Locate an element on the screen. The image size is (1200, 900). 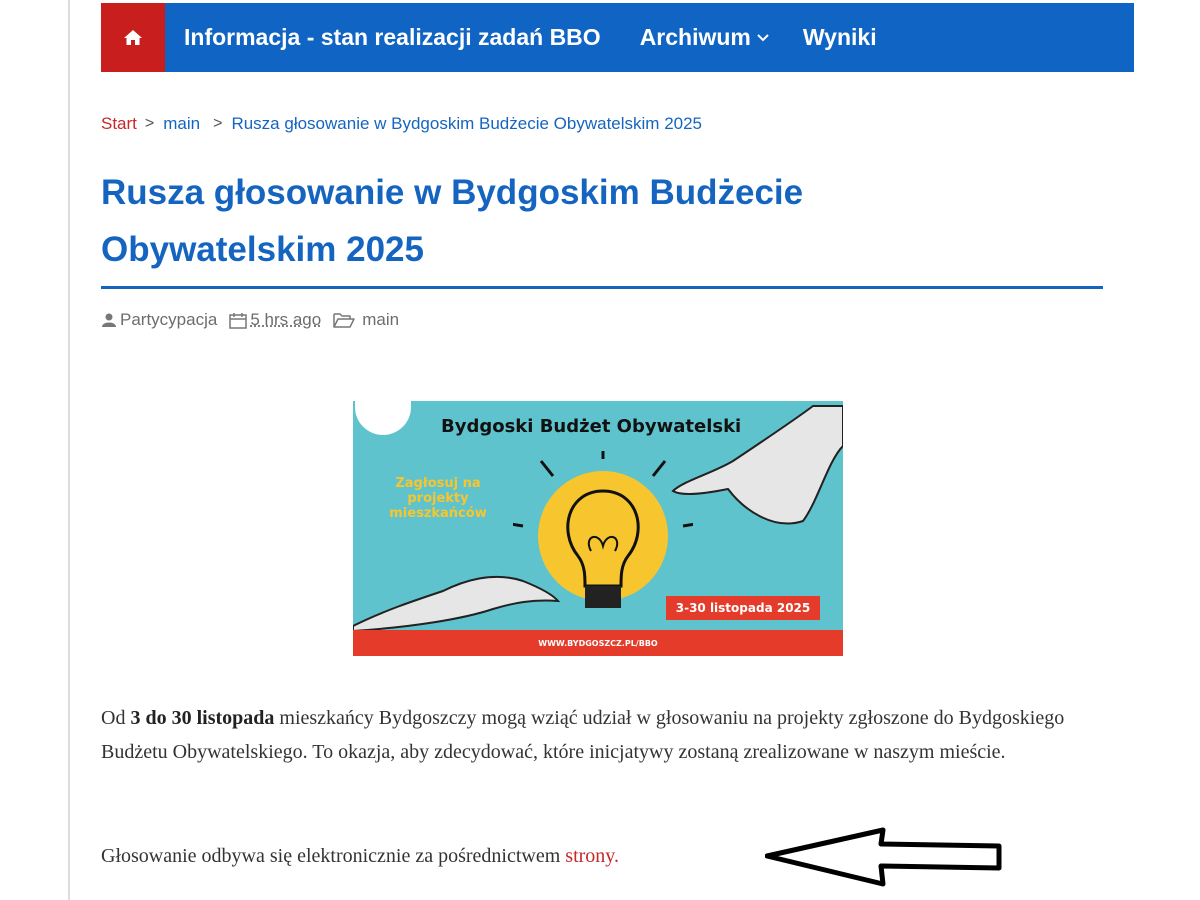
banner-dates: 3-30 listopada 2025 is located at coordinates (743, 608).